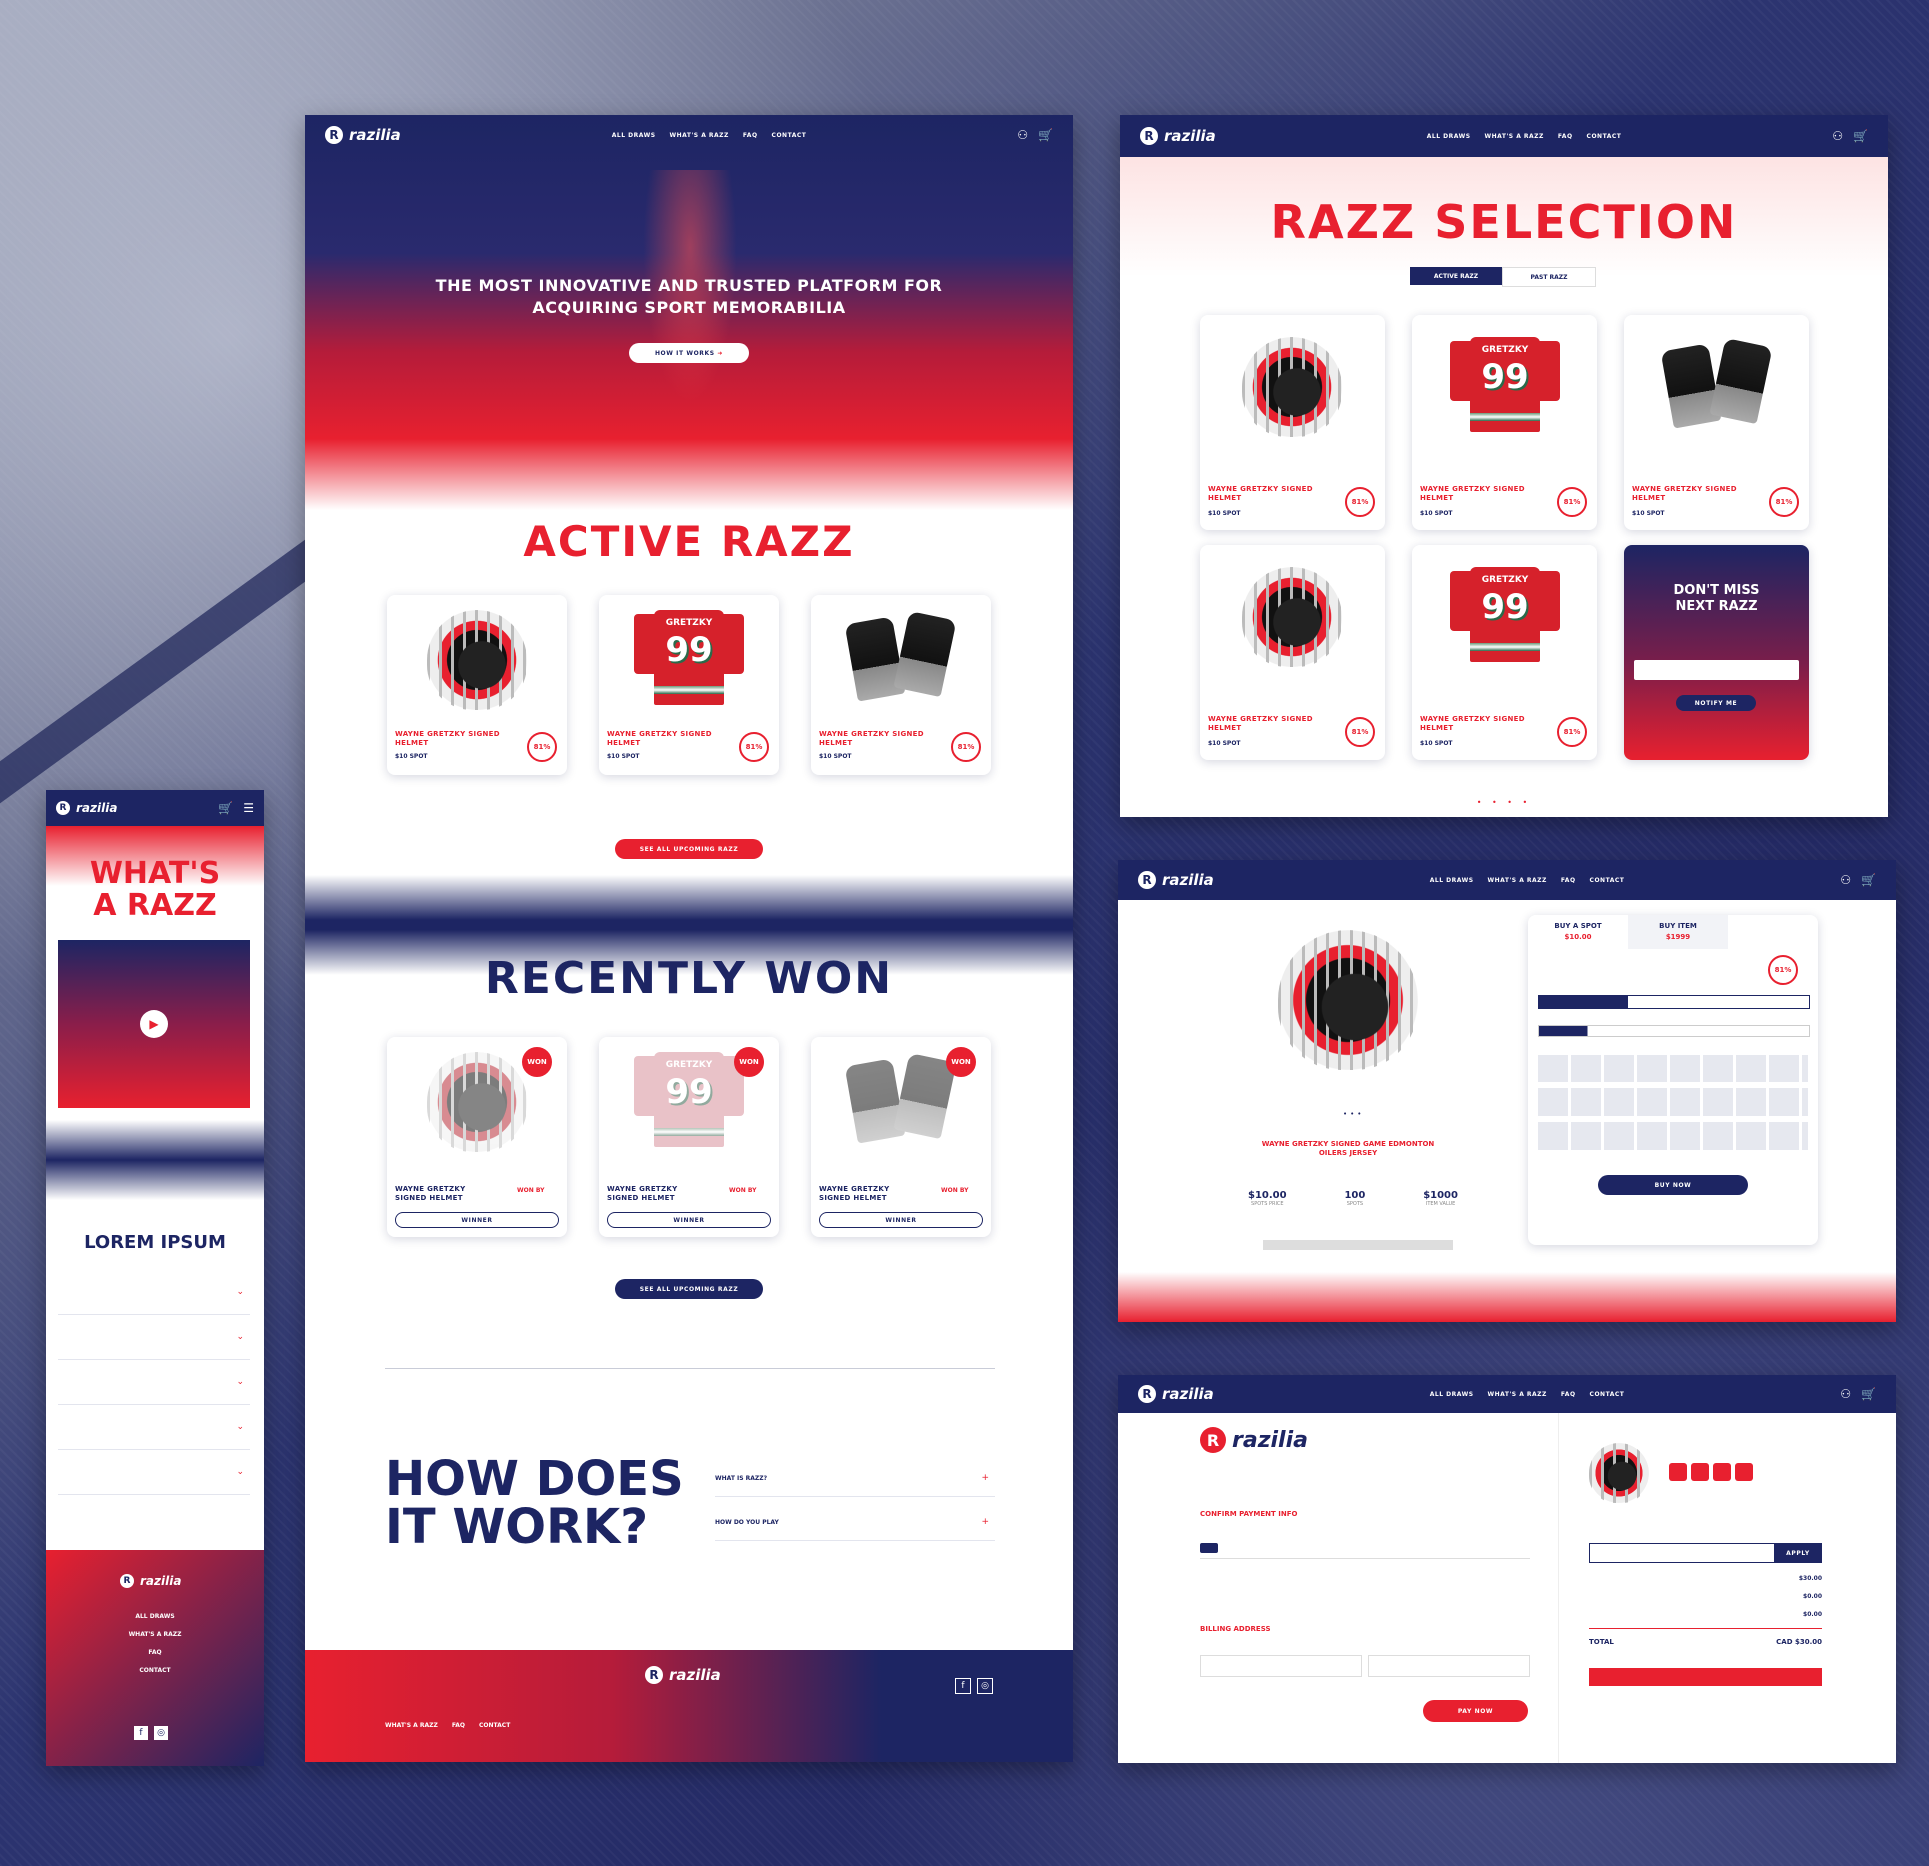 Image resolution: width=1929 pixels, height=1866 pixels. What do you see at coordinates (1440, 1198) in the screenshot?
I see `stat: $1000 ITEM VALUE` at bounding box center [1440, 1198].